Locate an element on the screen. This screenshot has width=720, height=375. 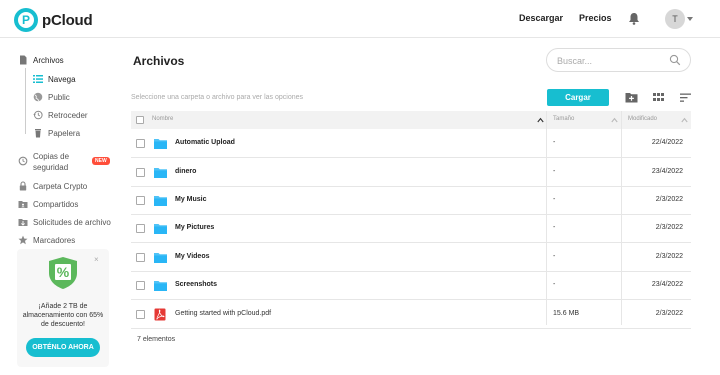
table-row: My Music - 2/3/2022 is located at coordinates (411, 200).